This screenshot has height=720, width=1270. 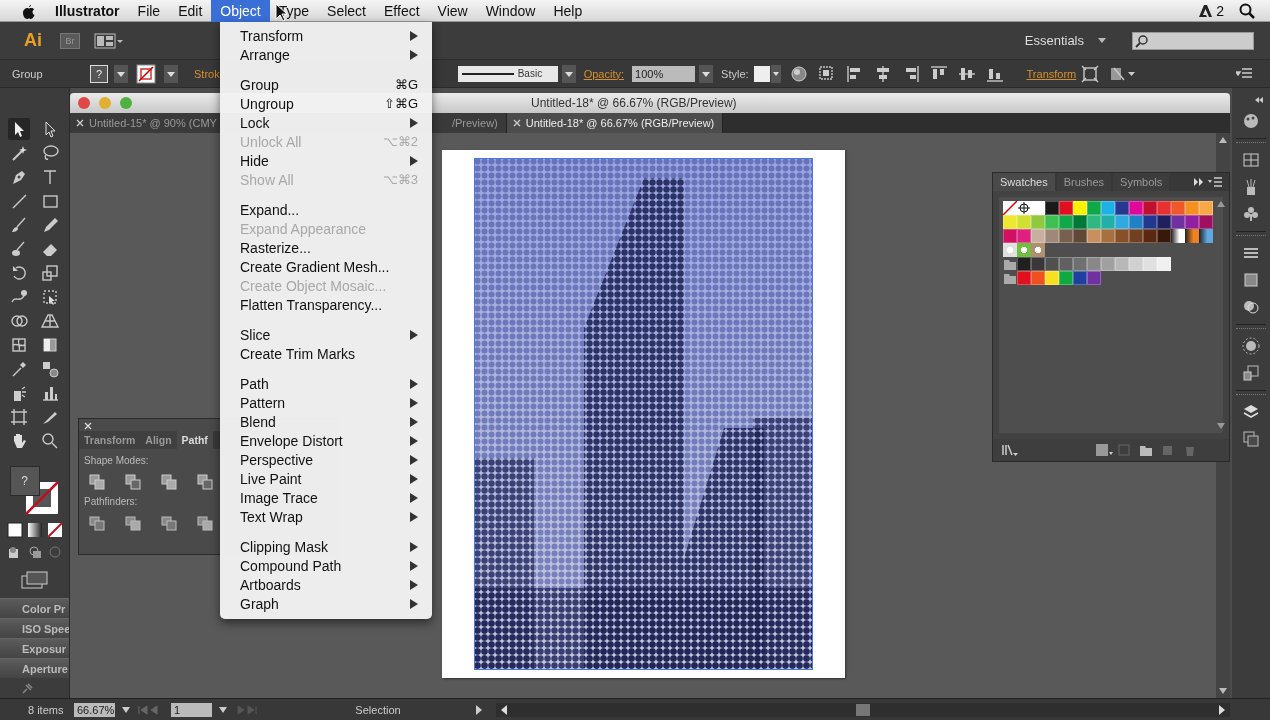 What do you see at coordinates (46, 709) in the screenshot?
I see `selection-count: 8 items` at bounding box center [46, 709].